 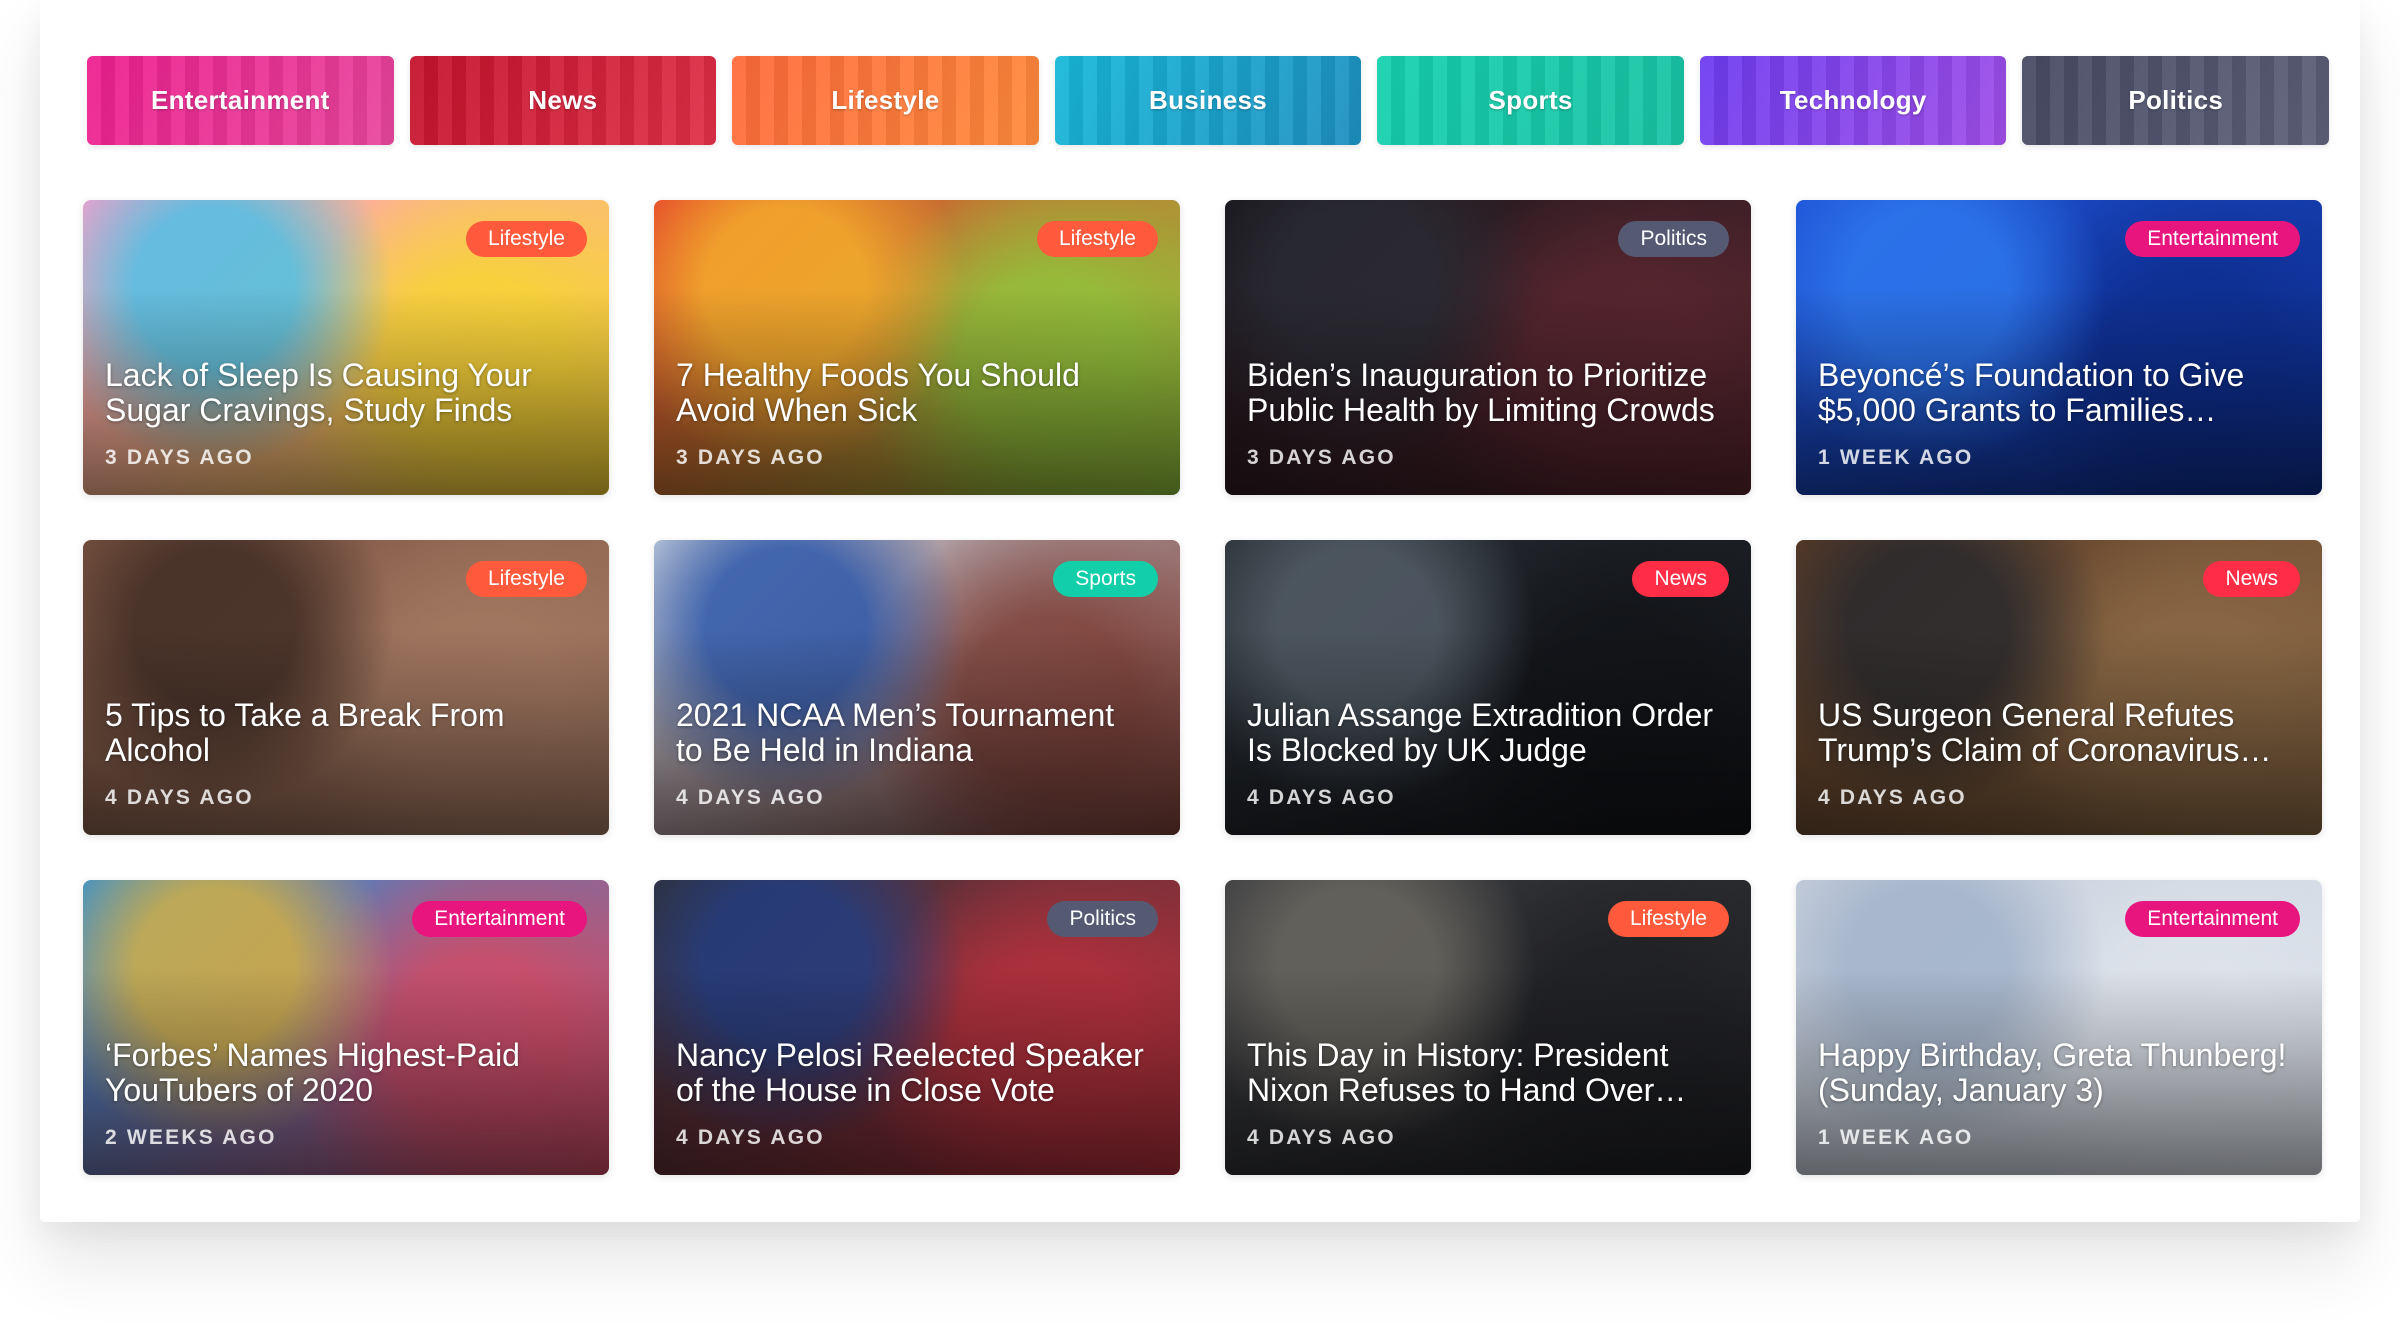 I want to click on category-tag: Sports, so click(x=1105, y=579).